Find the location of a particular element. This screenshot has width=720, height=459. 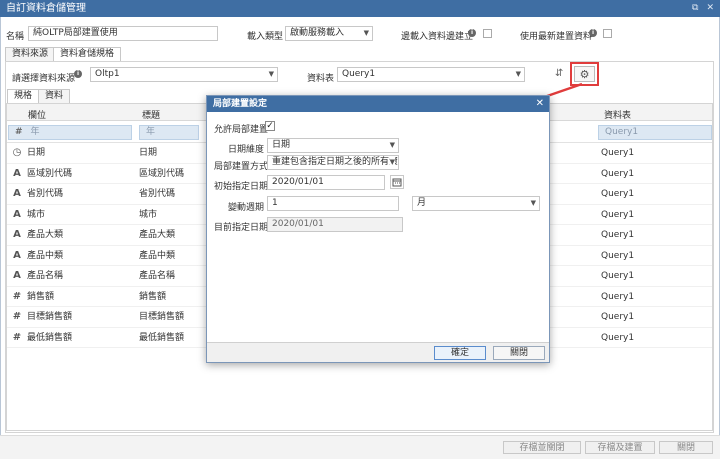

source-select: Oltp1 ▼ is located at coordinates (184, 74).